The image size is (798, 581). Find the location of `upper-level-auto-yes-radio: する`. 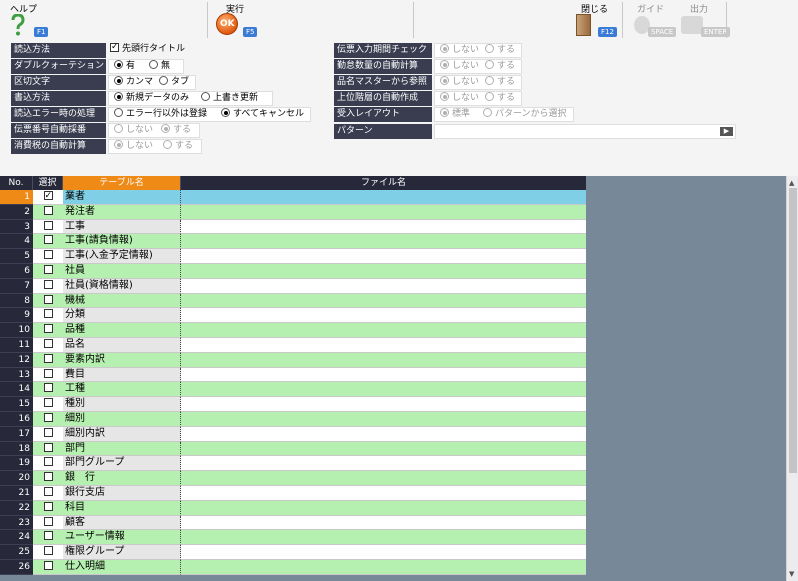

upper-level-auto-yes-radio: する is located at coordinates (500, 98).